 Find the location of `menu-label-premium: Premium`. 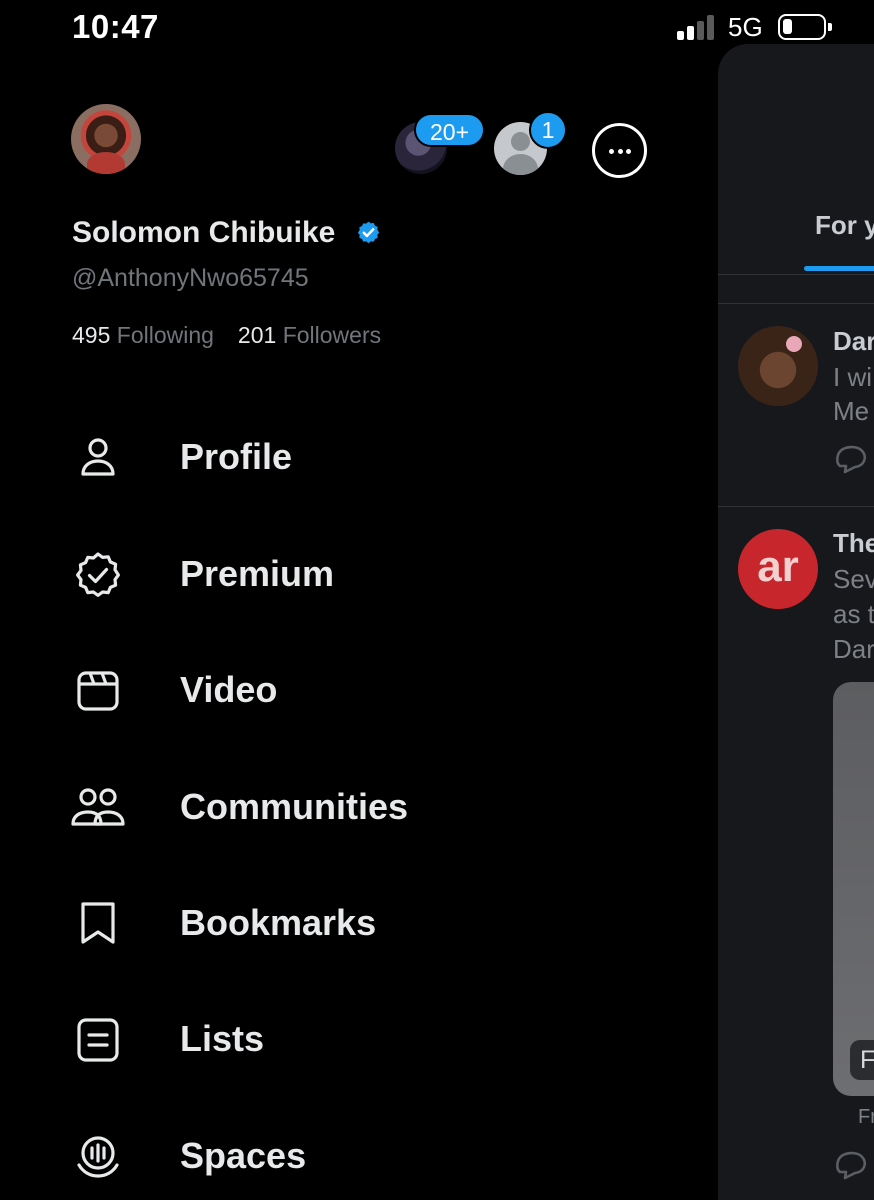

menu-label-premium: Premium is located at coordinates (257, 573).